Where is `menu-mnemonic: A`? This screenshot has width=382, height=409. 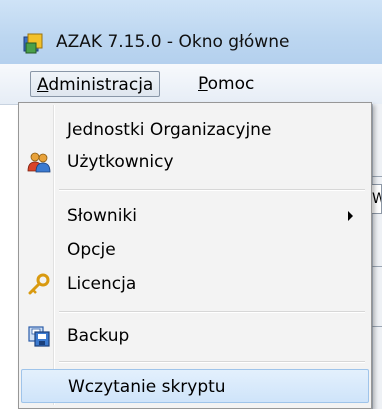
menu-mnemonic: A is located at coordinates (43, 85).